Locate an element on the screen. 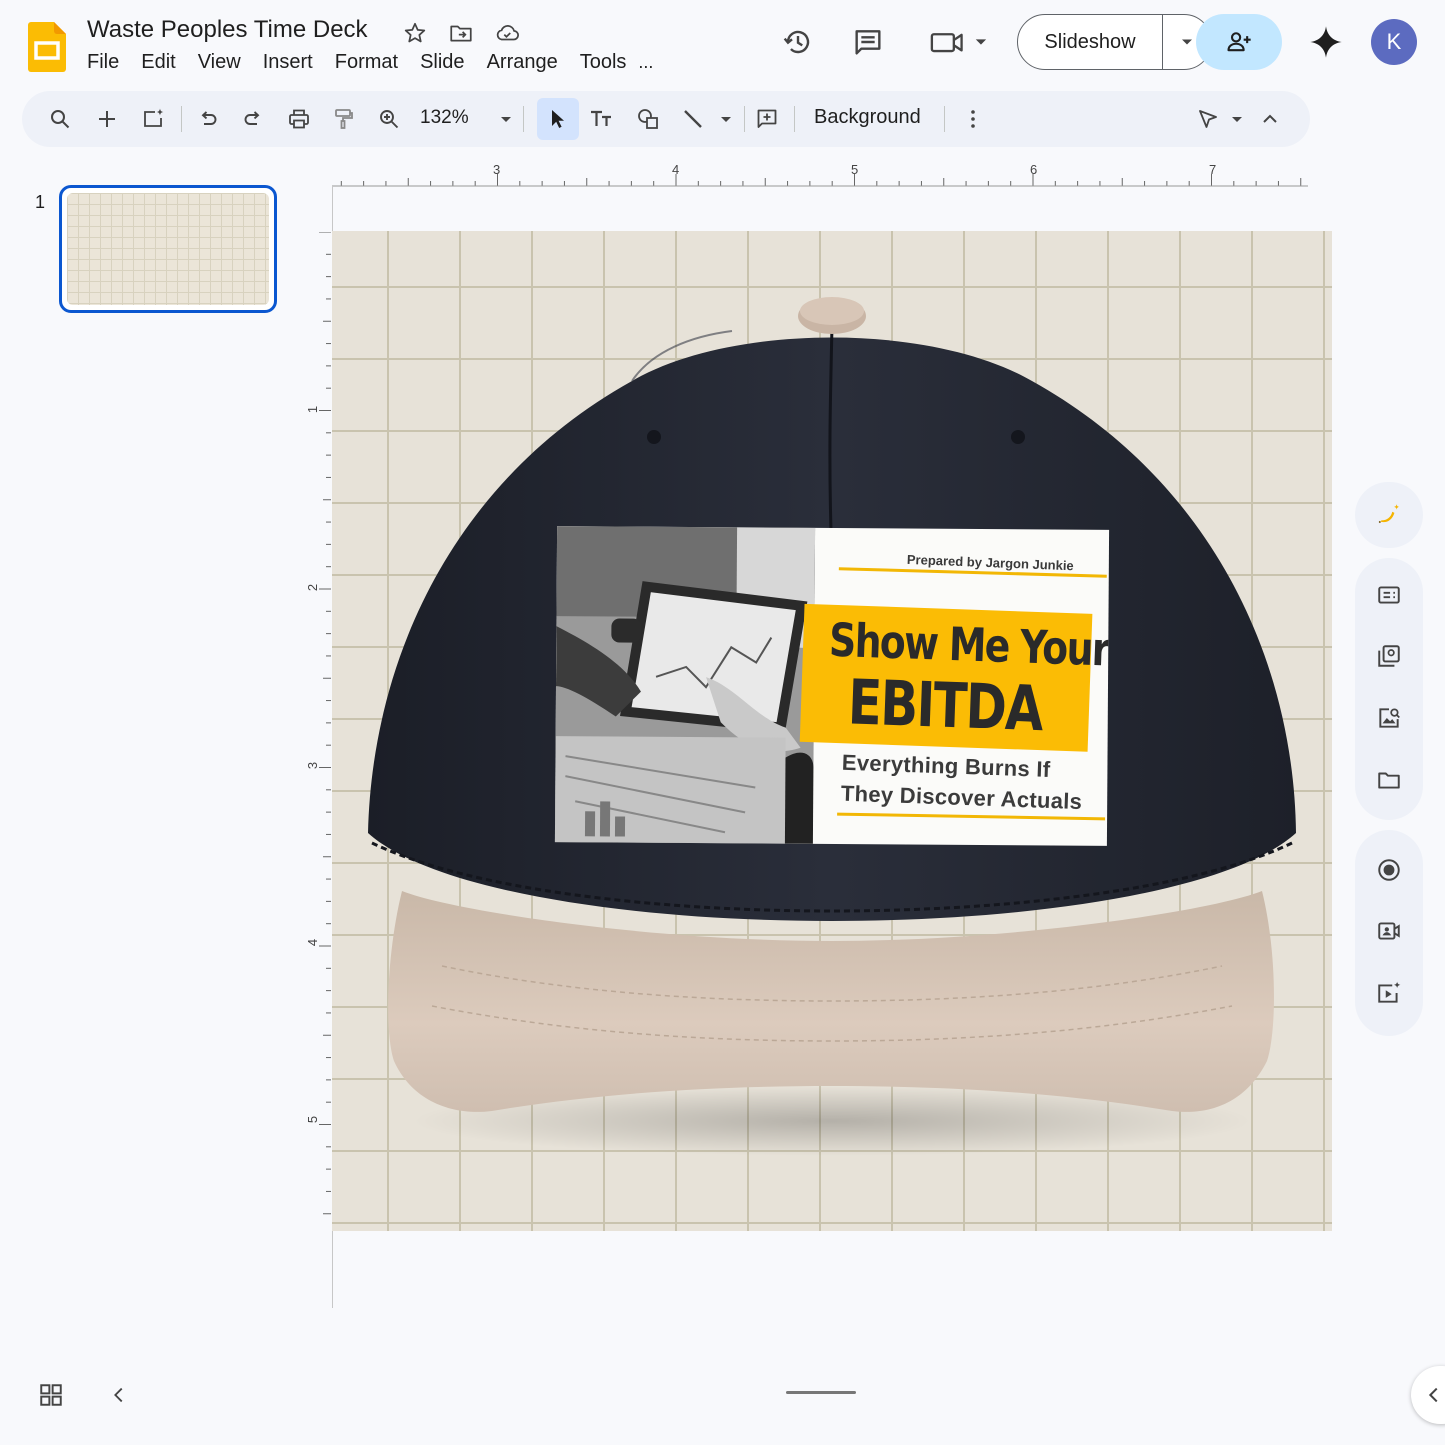  select-cursor-icon is located at coordinates (558, 119).